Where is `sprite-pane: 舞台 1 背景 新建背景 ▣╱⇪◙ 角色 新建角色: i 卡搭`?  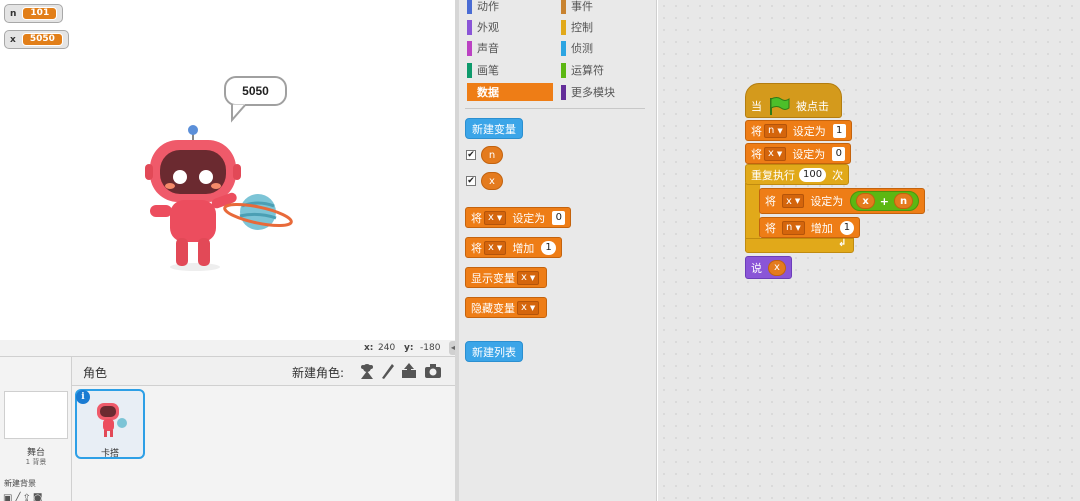 sprite-pane: 舞台 1 背景 新建背景 ▣╱⇪◙ 角色 新建角色: i 卡搭 is located at coordinates (227, 428).